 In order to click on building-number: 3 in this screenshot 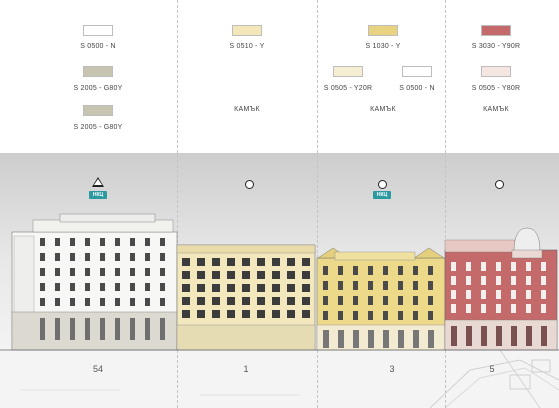, I will do `click(392, 369)`.